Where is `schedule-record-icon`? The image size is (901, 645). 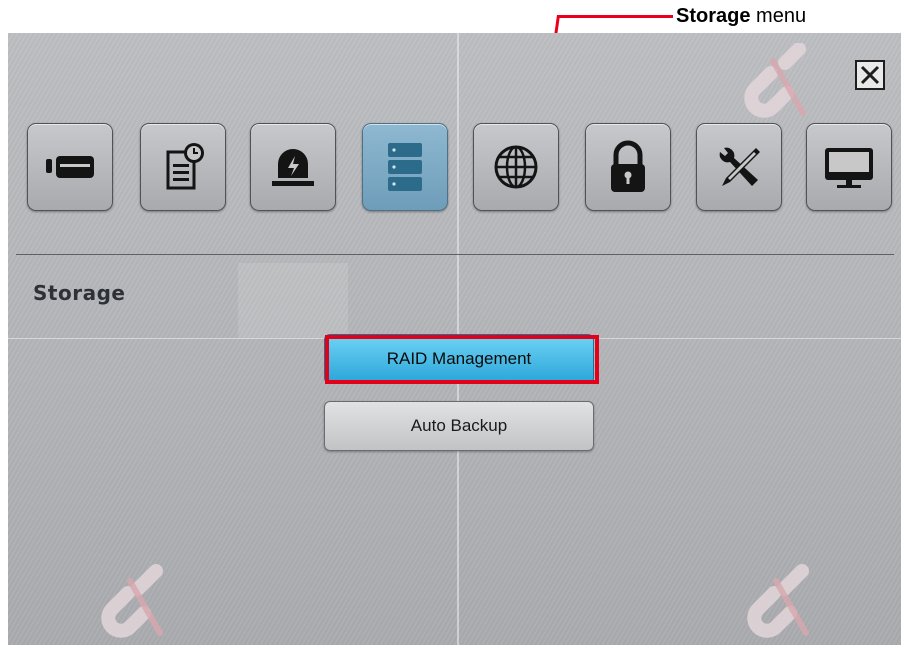
schedule-record-icon is located at coordinates (185, 166).